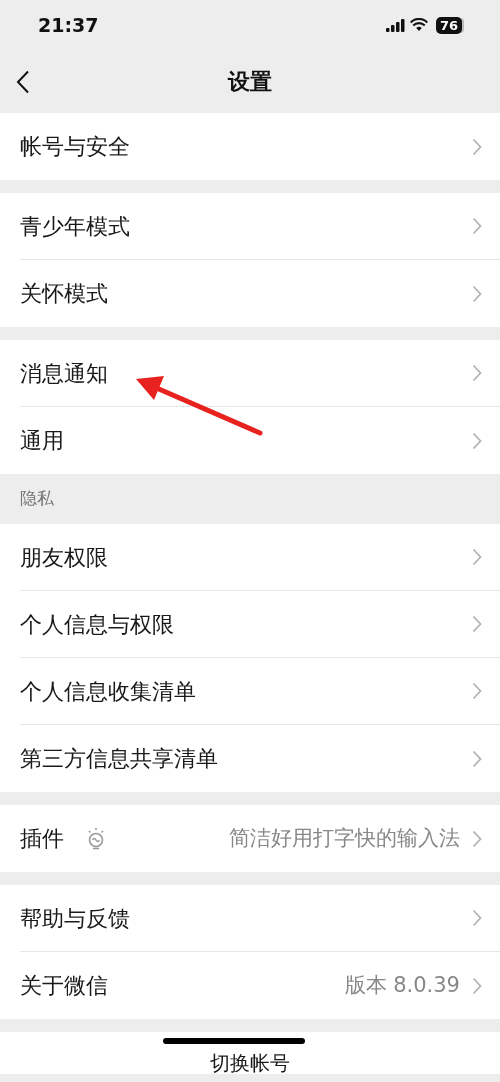 Image resolution: width=500 pixels, height=1082 pixels. What do you see at coordinates (402, 985) in the screenshot?
I see `item-value: 版本 8.0.39` at bounding box center [402, 985].